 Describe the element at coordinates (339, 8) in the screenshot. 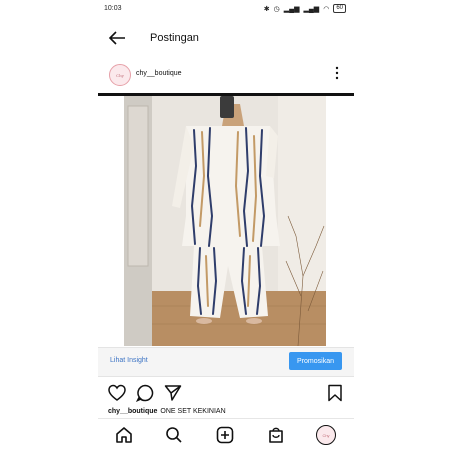

I see `battery-icon: 60` at that location.